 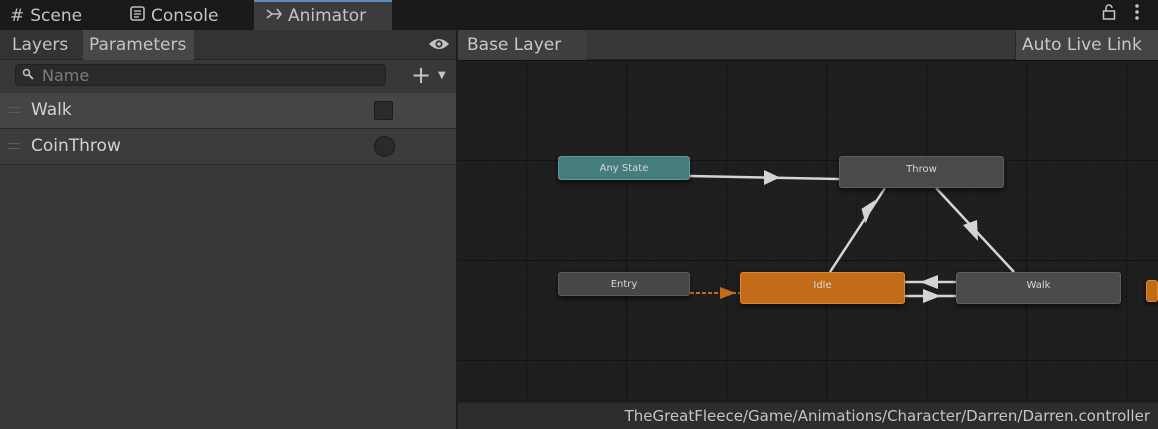 What do you see at coordinates (1137, 14) in the screenshot?
I see `kebab-menu-icon` at bounding box center [1137, 14].